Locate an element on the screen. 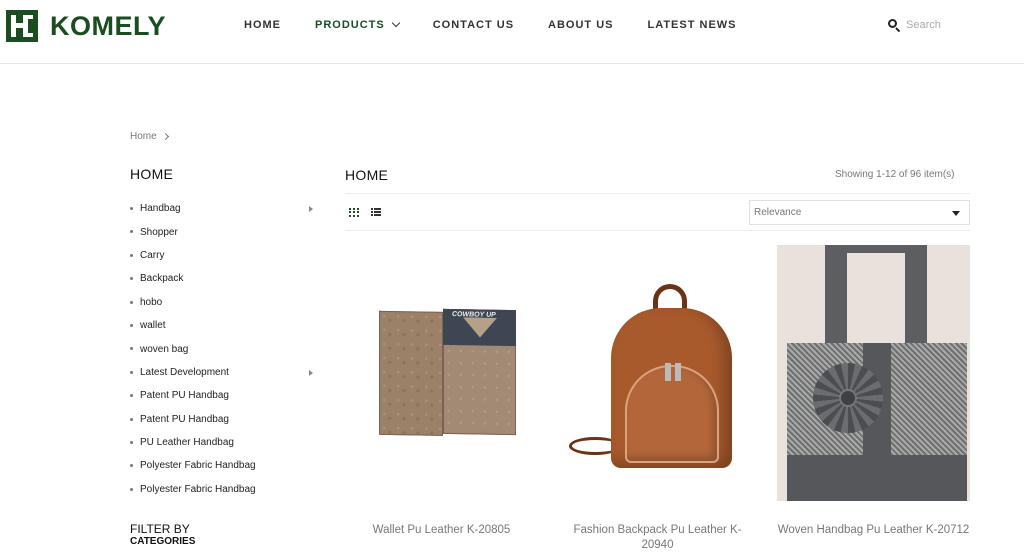 The image size is (1024, 560). chevron-right-icon is located at coordinates (165, 136).